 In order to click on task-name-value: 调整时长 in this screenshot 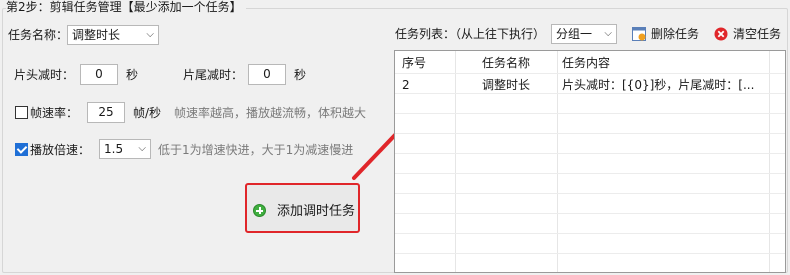, I will do `click(96, 35)`.